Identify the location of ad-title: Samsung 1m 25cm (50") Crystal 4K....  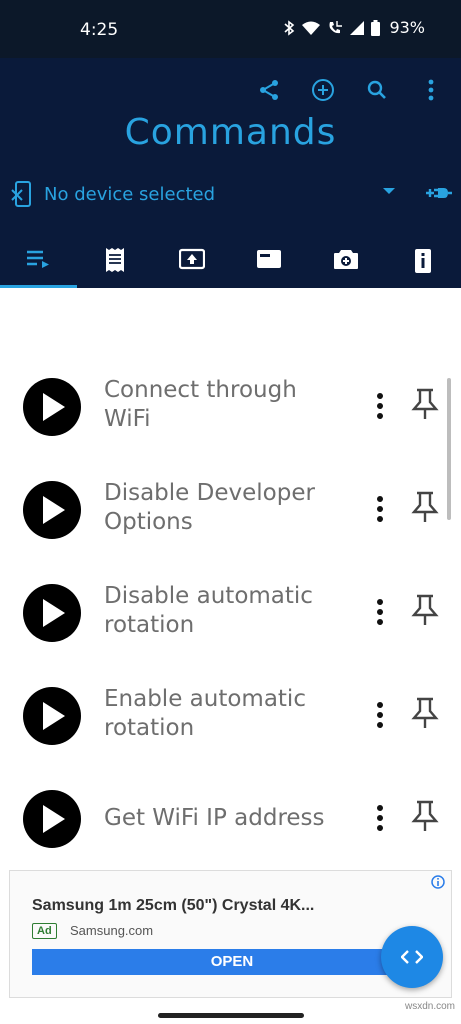
(173, 906).